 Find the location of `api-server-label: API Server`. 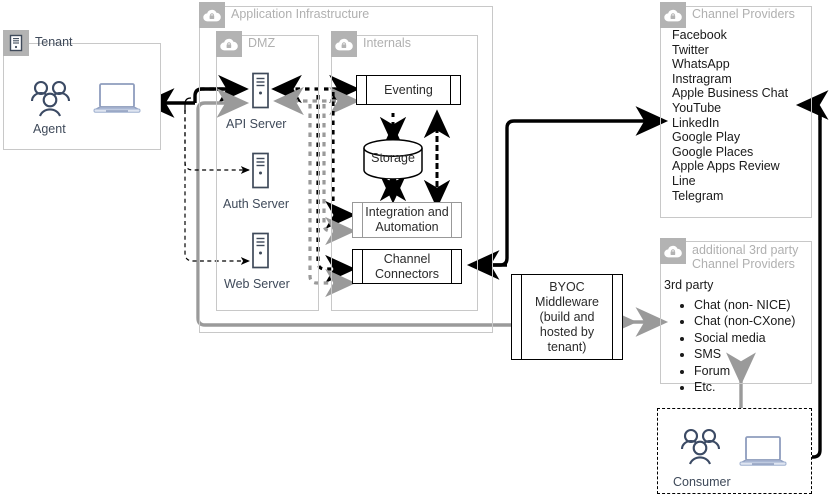

api-server-label: API Server is located at coordinates (256, 124).